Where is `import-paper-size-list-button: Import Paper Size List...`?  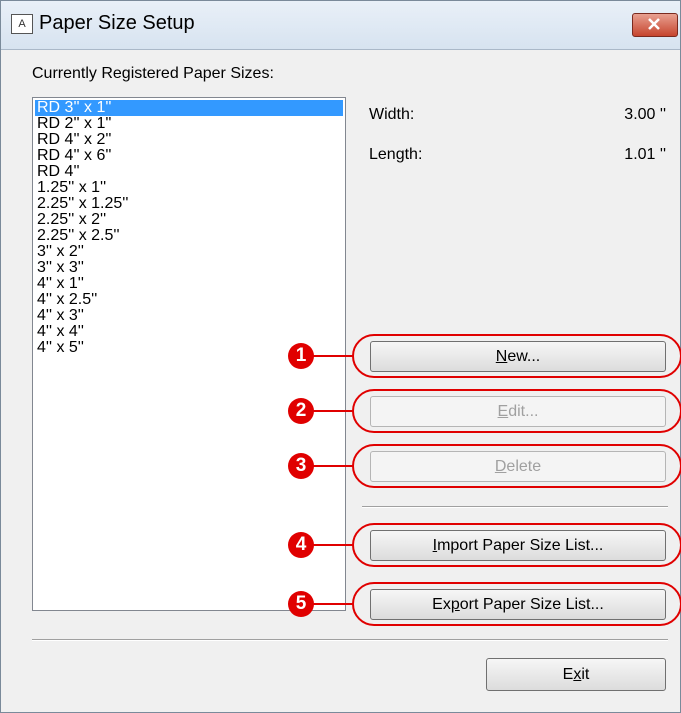 import-paper-size-list-button: Import Paper Size List... is located at coordinates (518, 545).